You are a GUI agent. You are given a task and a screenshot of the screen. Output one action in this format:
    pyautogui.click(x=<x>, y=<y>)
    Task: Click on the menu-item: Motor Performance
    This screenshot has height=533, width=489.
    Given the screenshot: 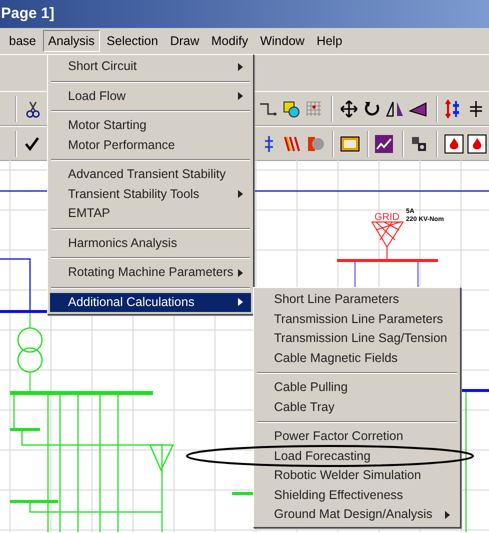 What is the action you would take?
    pyautogui.click(x=150, y=145)
    